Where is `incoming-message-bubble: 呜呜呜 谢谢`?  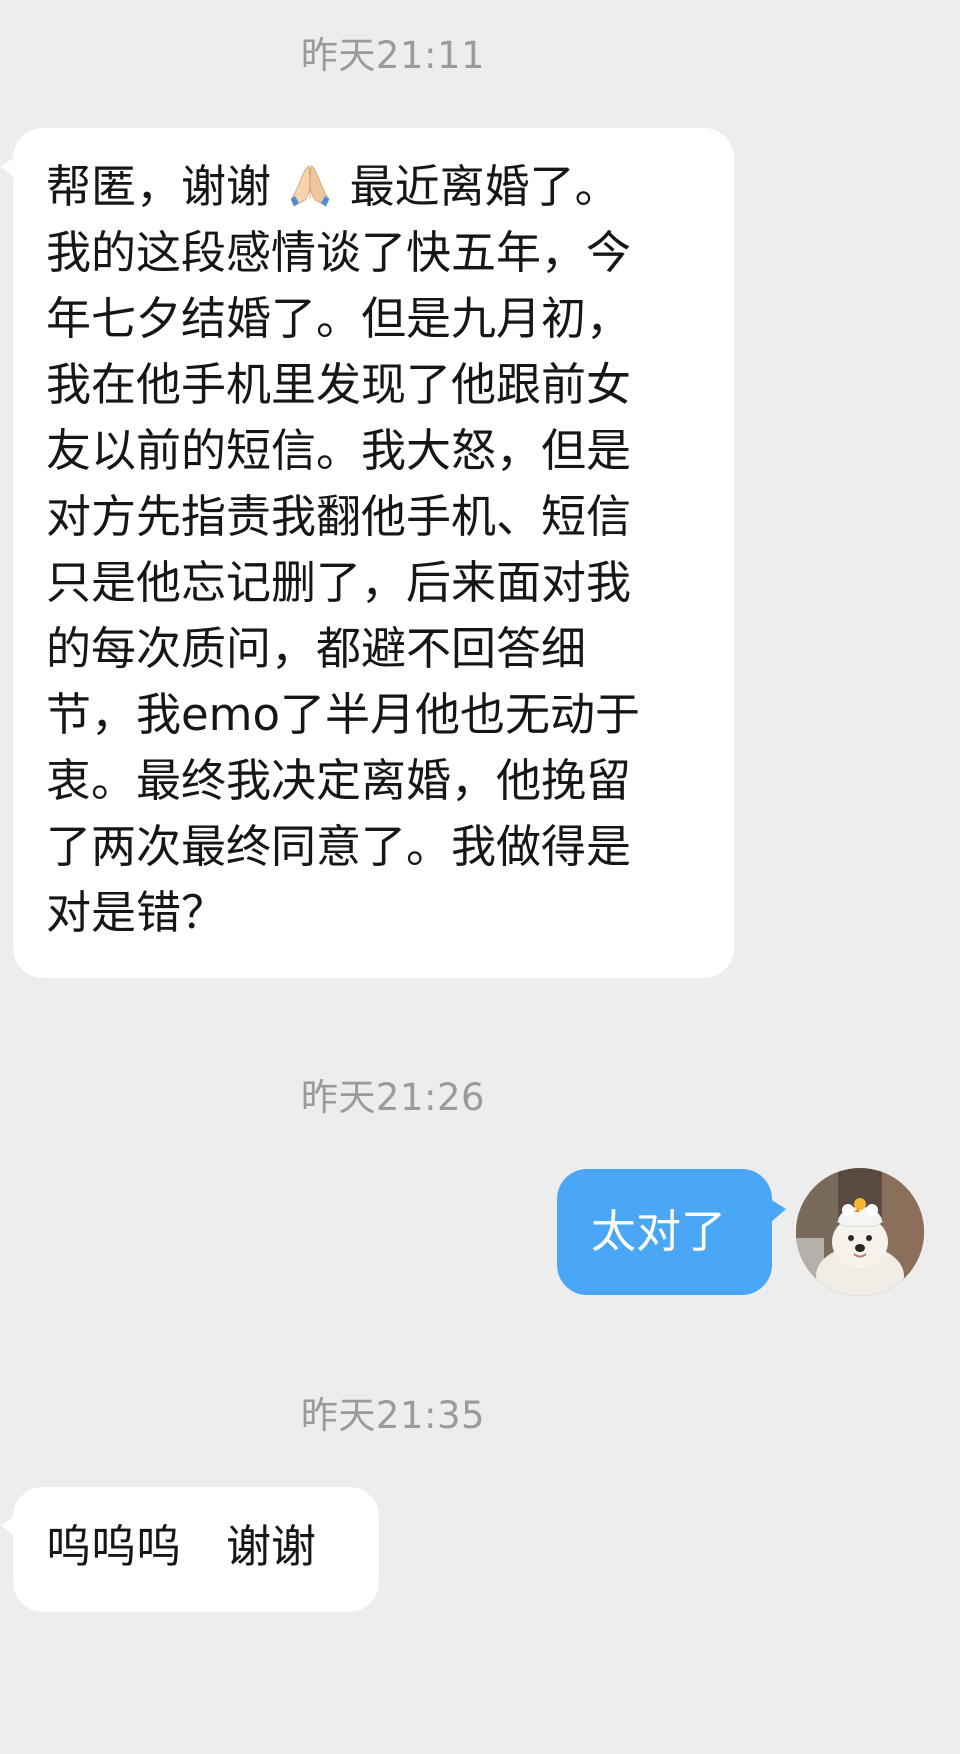
incoming-message-bubble: 呜呜呜 谢谢 is located at coordinates (190, 1549).